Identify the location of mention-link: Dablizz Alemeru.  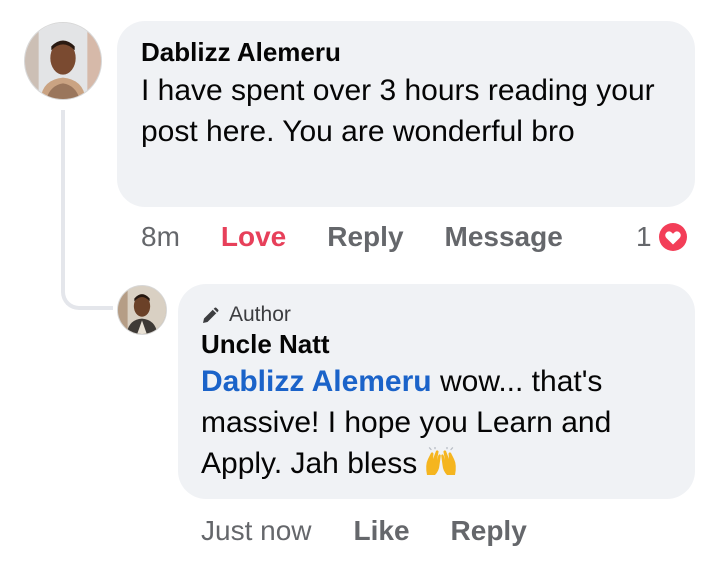
(316, 381).